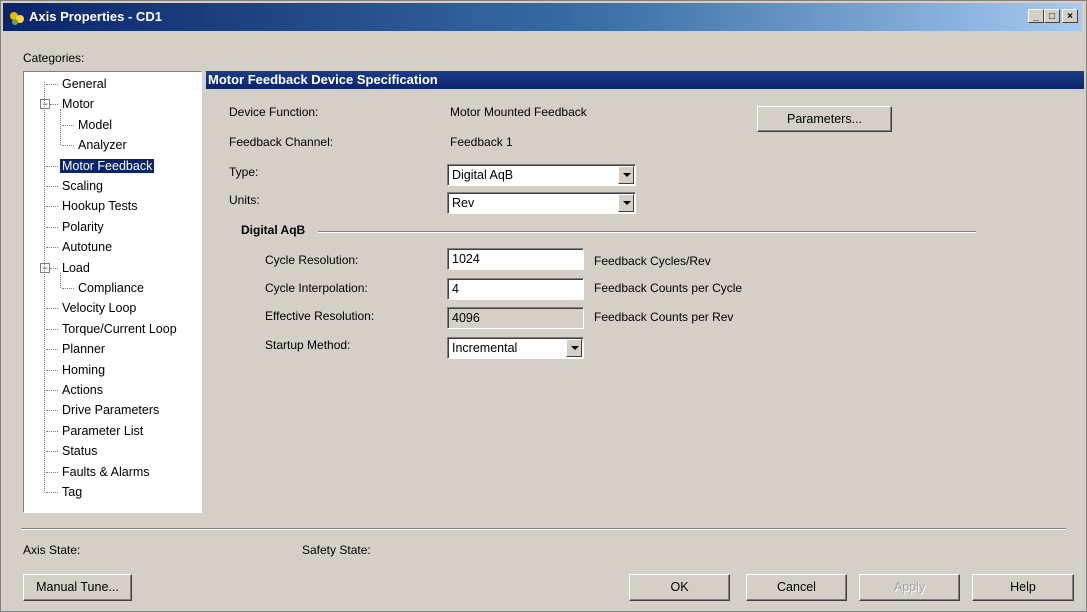  What do you see at coordinates (518, 112) in the screenshot?
I see `device-function-value: Motor Mounted Feedback` at bounding box center [518, 112].